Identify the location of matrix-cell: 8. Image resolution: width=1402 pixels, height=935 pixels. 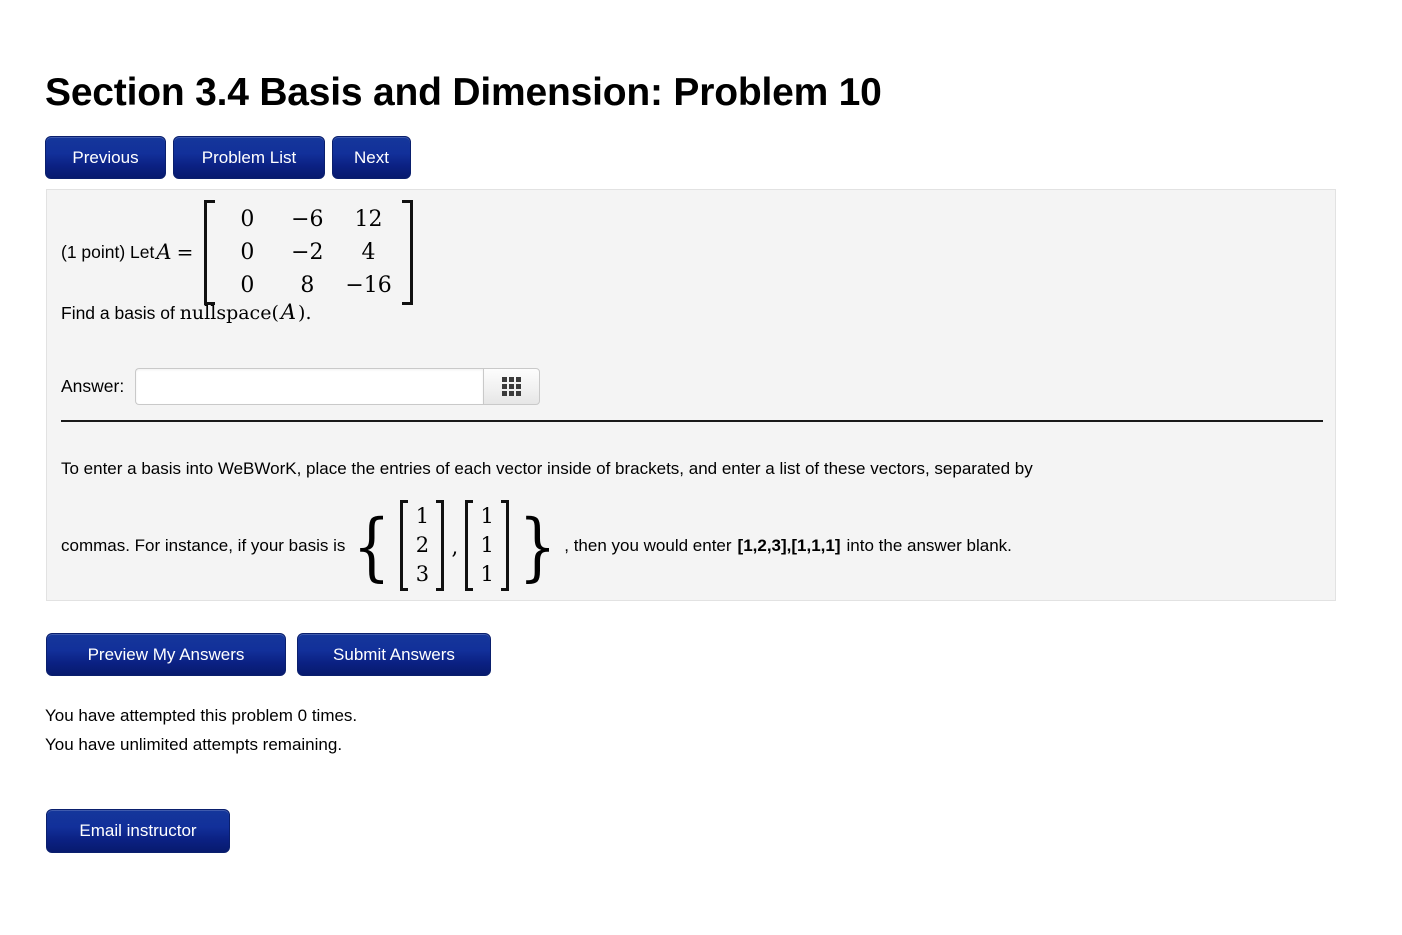
(307, 285).